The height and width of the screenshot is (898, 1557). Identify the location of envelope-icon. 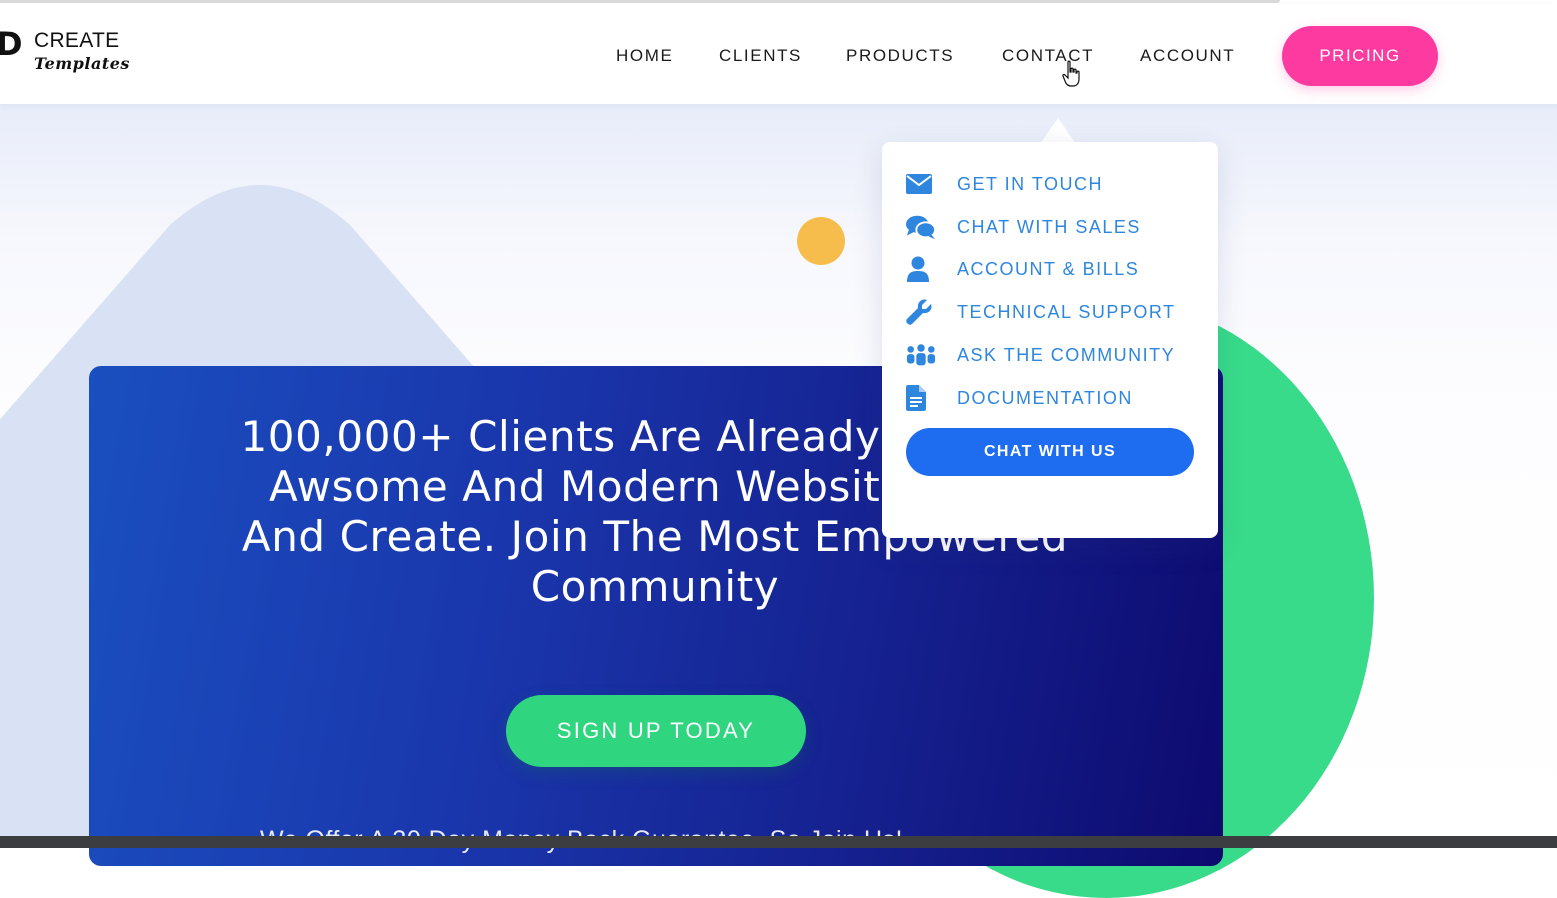
(921, 184).